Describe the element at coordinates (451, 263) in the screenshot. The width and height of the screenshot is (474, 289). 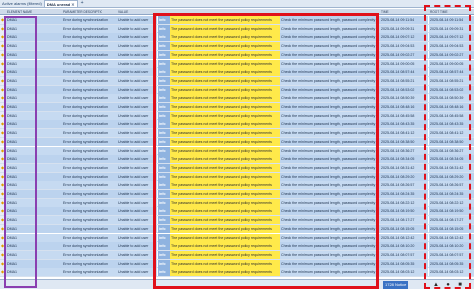
I see `root-time-cell: 2025-08-14 08:05:35` at that location.